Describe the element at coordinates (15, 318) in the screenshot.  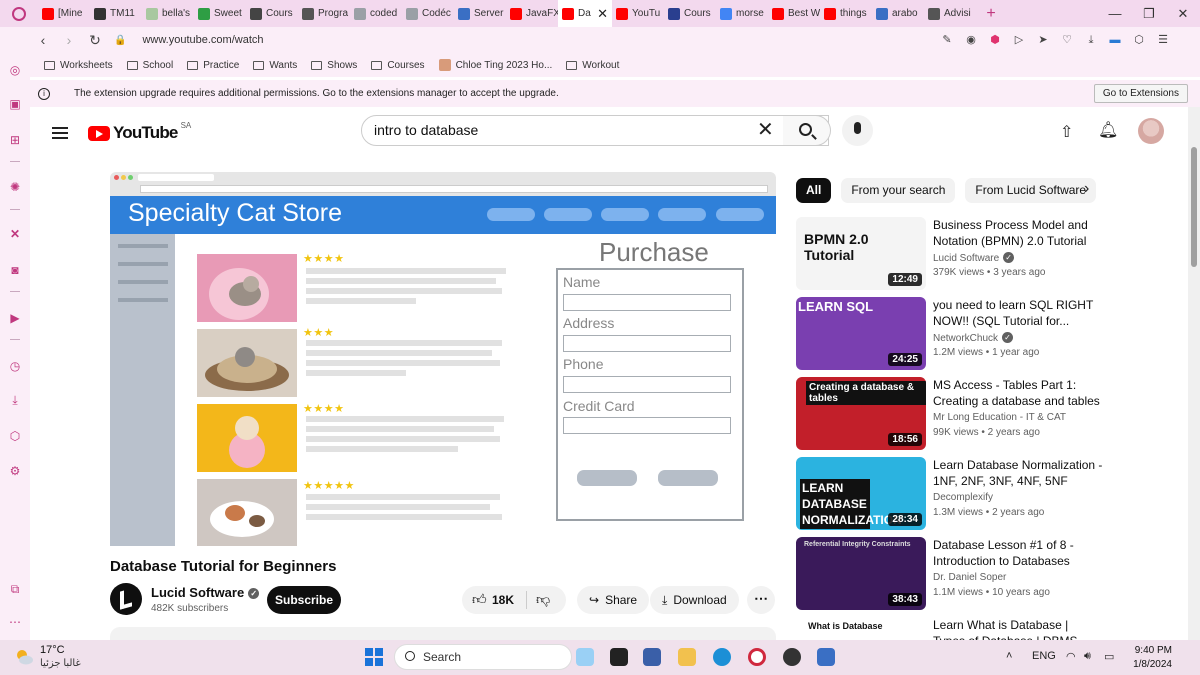
I see `player-icon: ▶` at that location.